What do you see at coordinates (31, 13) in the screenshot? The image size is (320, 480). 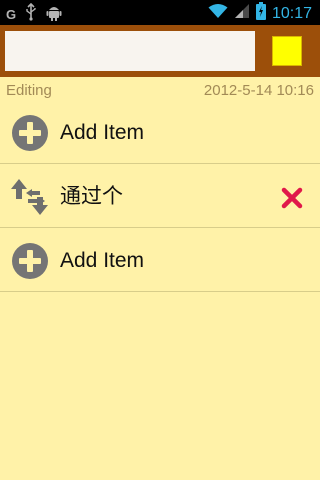 I see `usb-icon` at bounding box center [31, 13].